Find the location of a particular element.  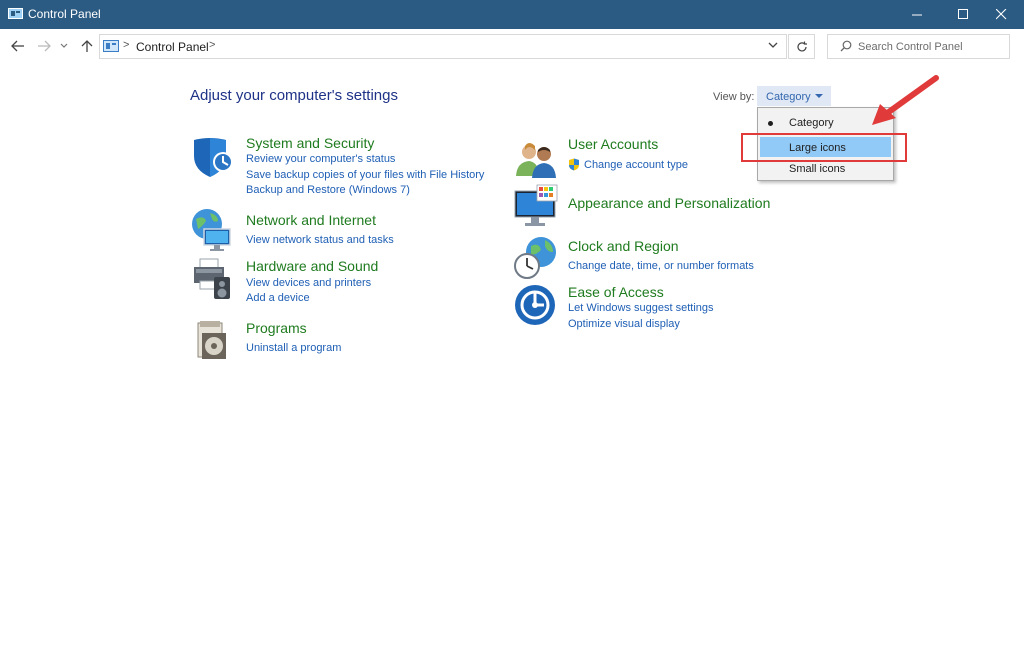

view-by-value: Category is located at coordinates (788, 97).